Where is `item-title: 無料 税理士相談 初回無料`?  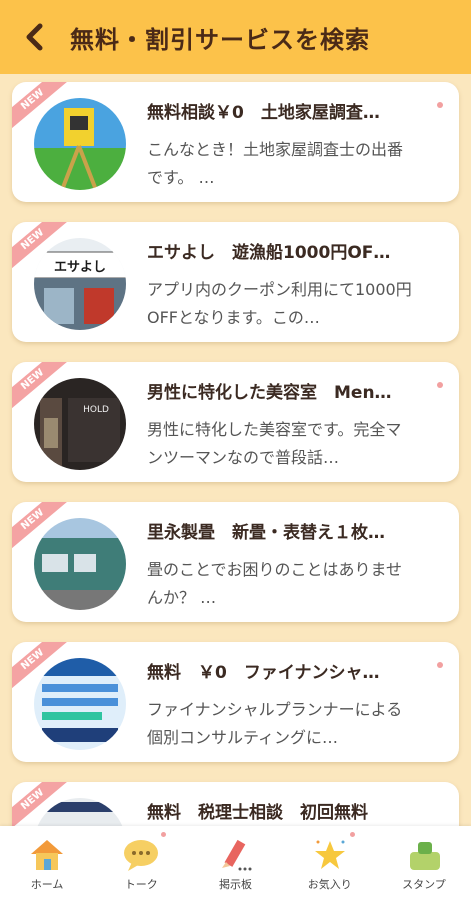
item-title: 無料 税理士相談 初回無料 is located at coordinates (257, 813).